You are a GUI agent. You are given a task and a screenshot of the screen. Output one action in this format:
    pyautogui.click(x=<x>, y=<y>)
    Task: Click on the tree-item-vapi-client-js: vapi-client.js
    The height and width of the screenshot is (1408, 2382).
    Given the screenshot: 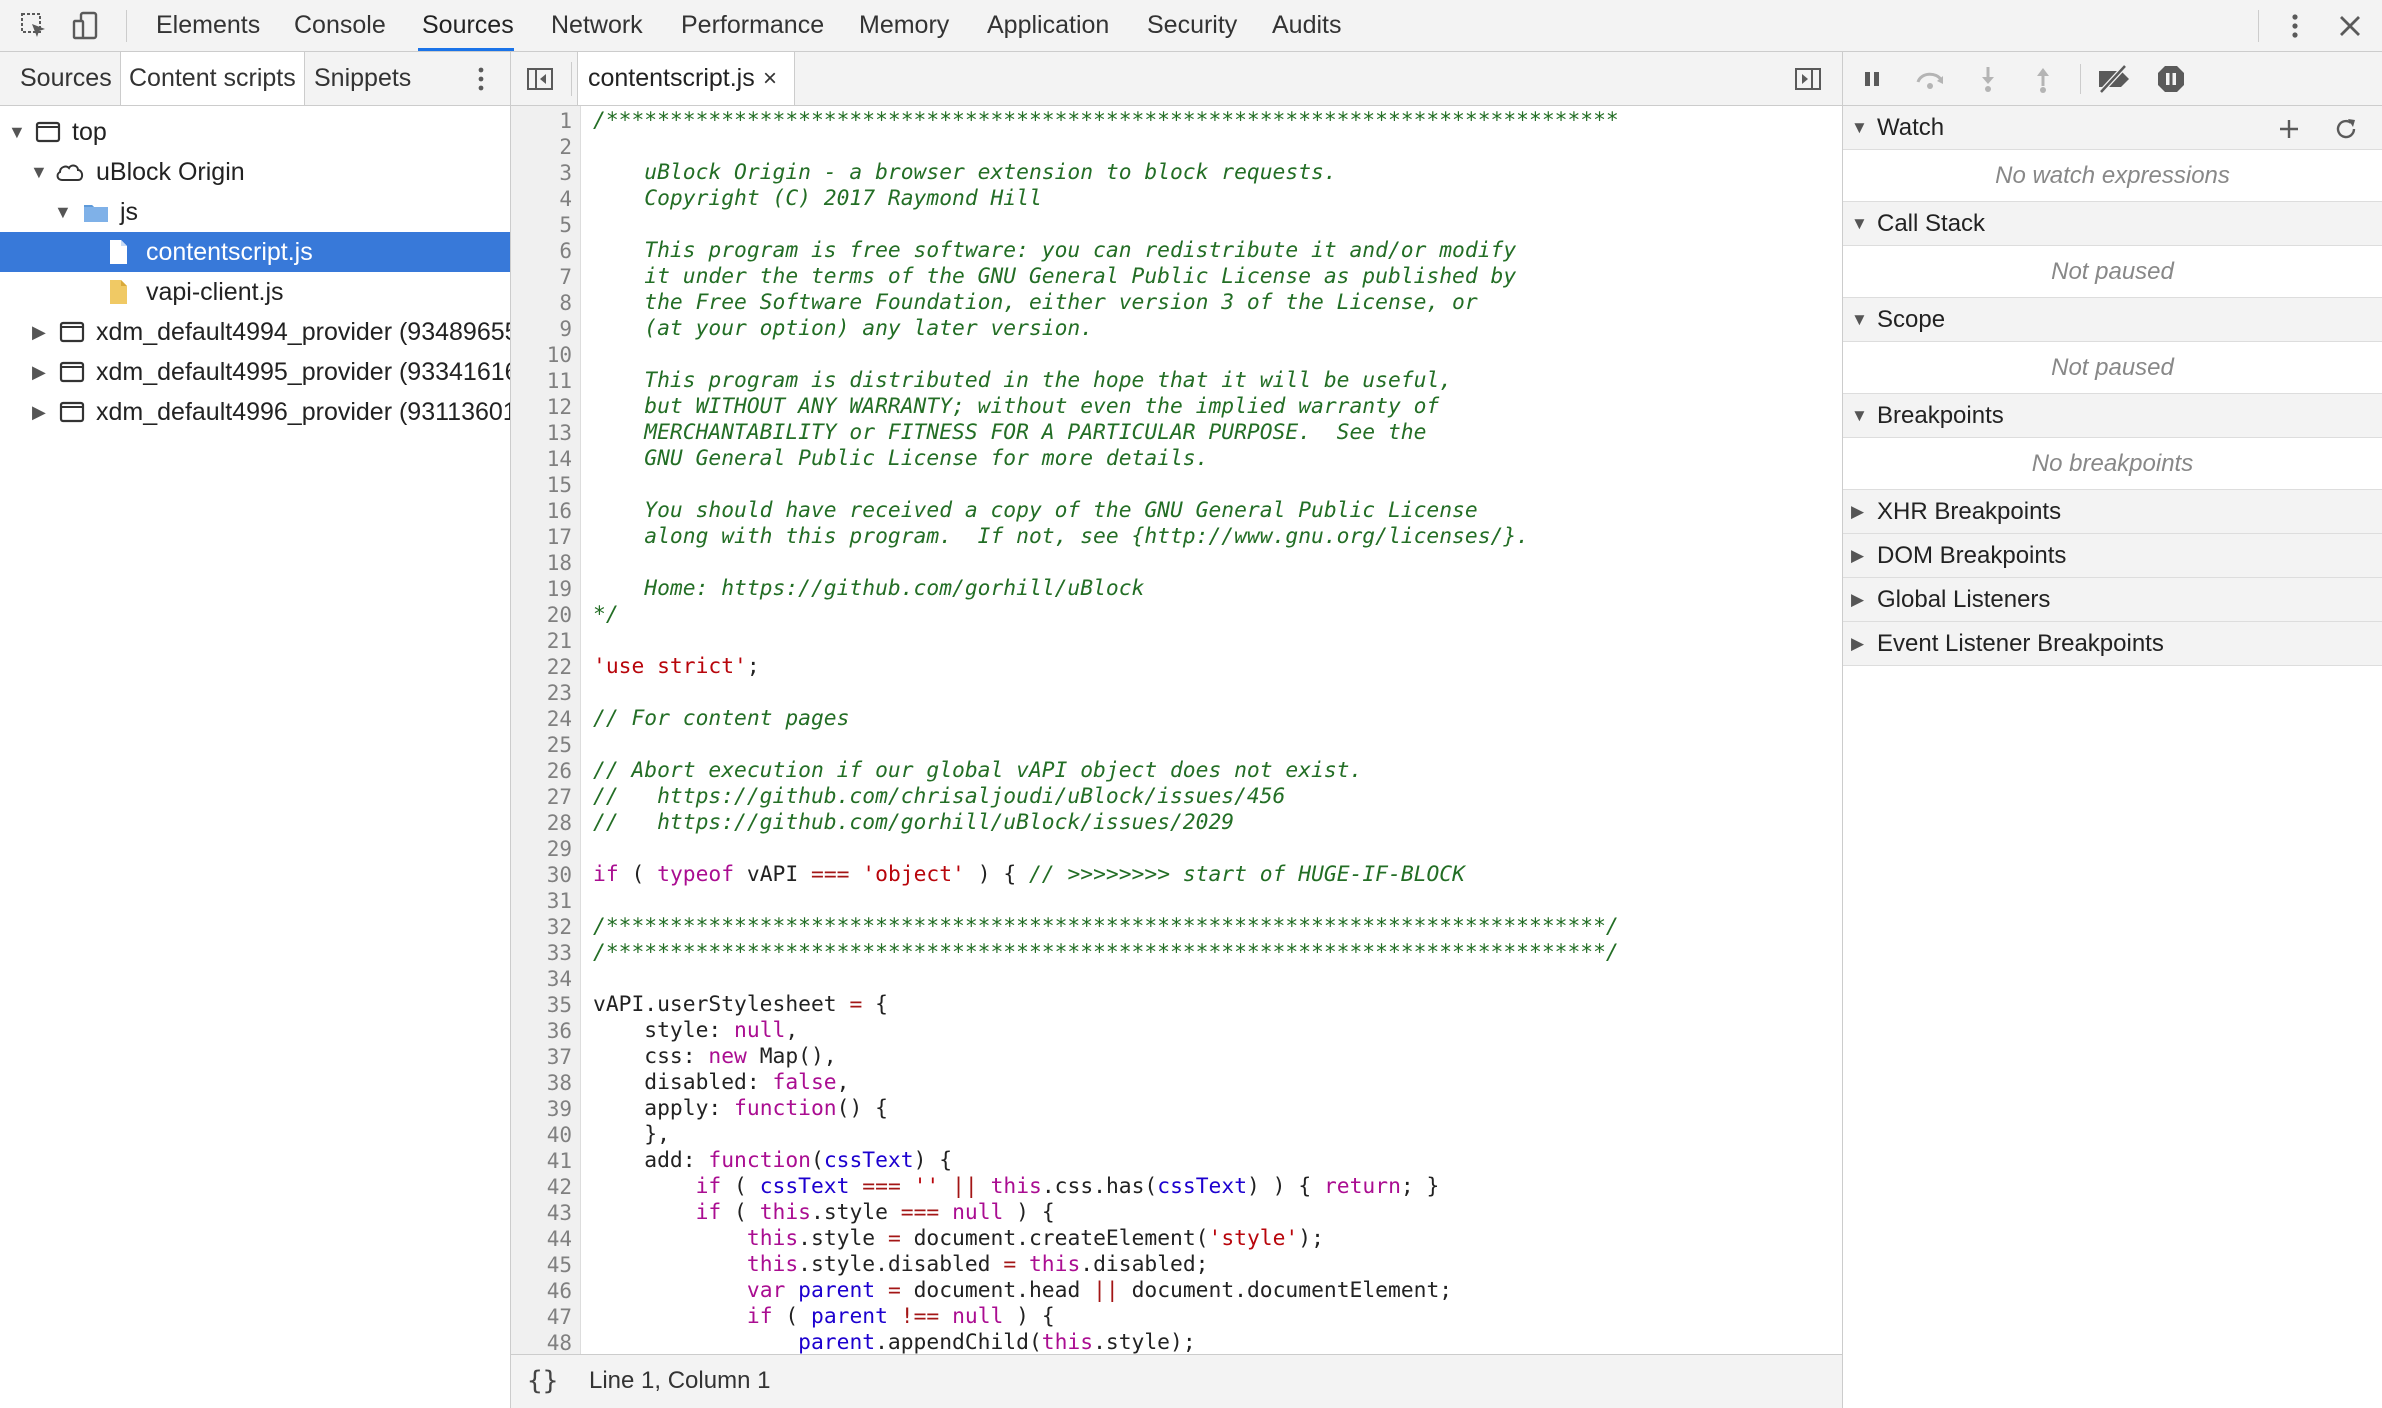 What is the action you would take?
    pyautogui.click(x=255, y=292)
    